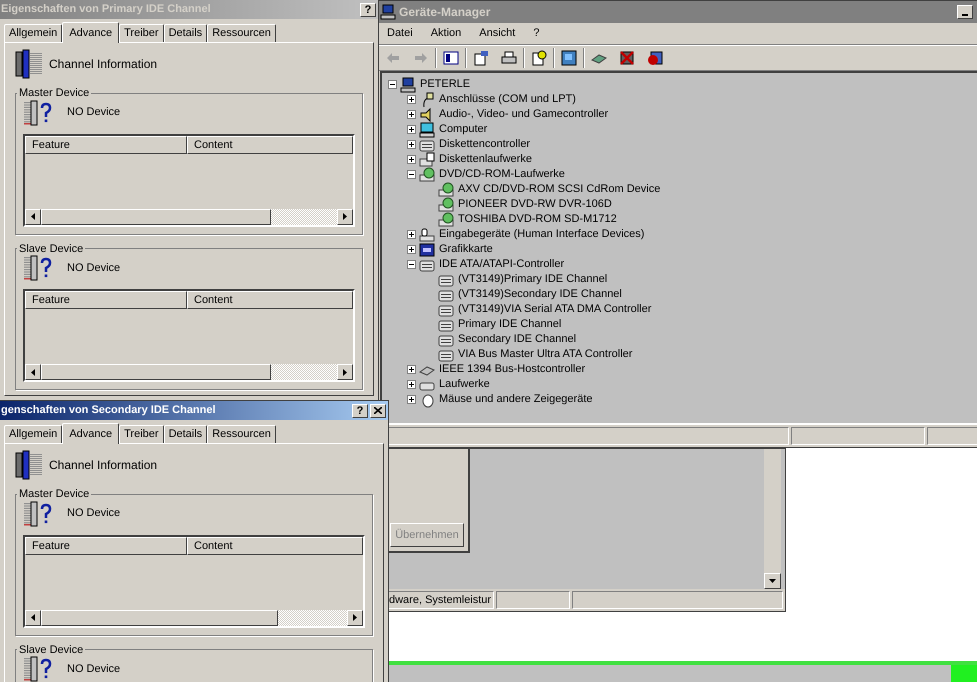 The image size is (977, 682). I want to click on input-icon, so click(427, 234).